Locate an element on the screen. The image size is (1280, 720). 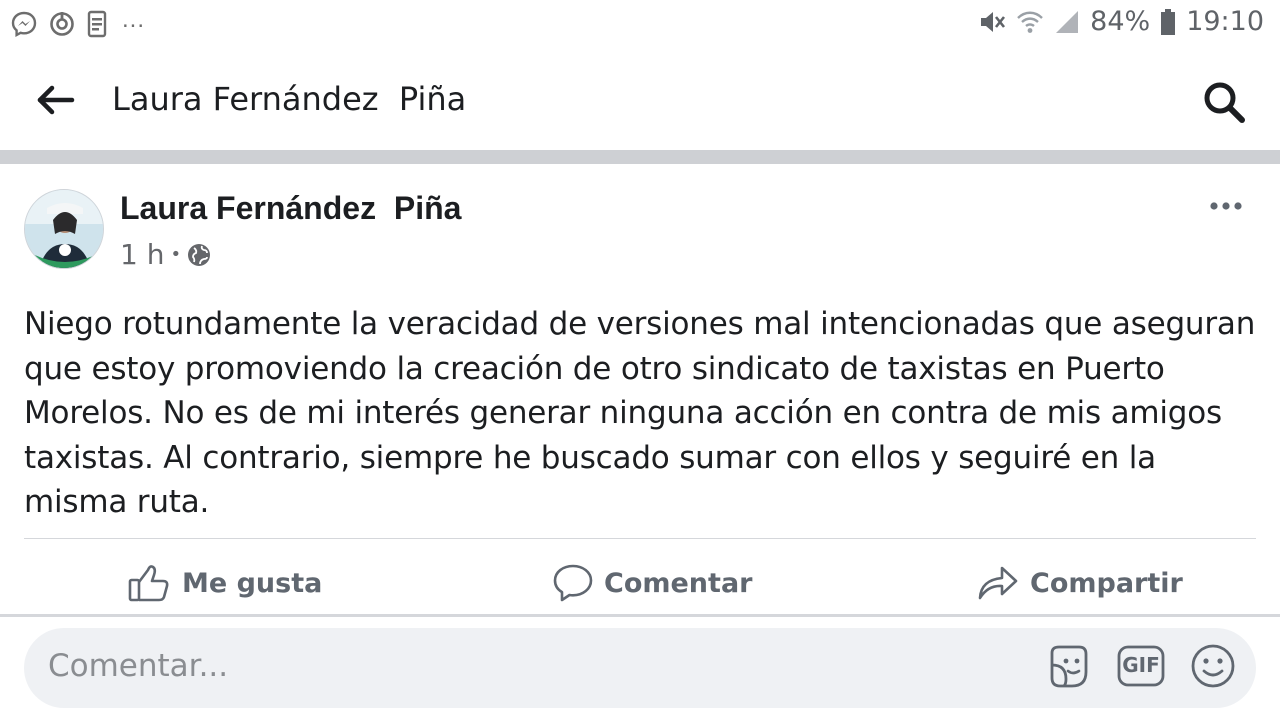
post-meta: 1 h • is located at coordinates (165, 254).